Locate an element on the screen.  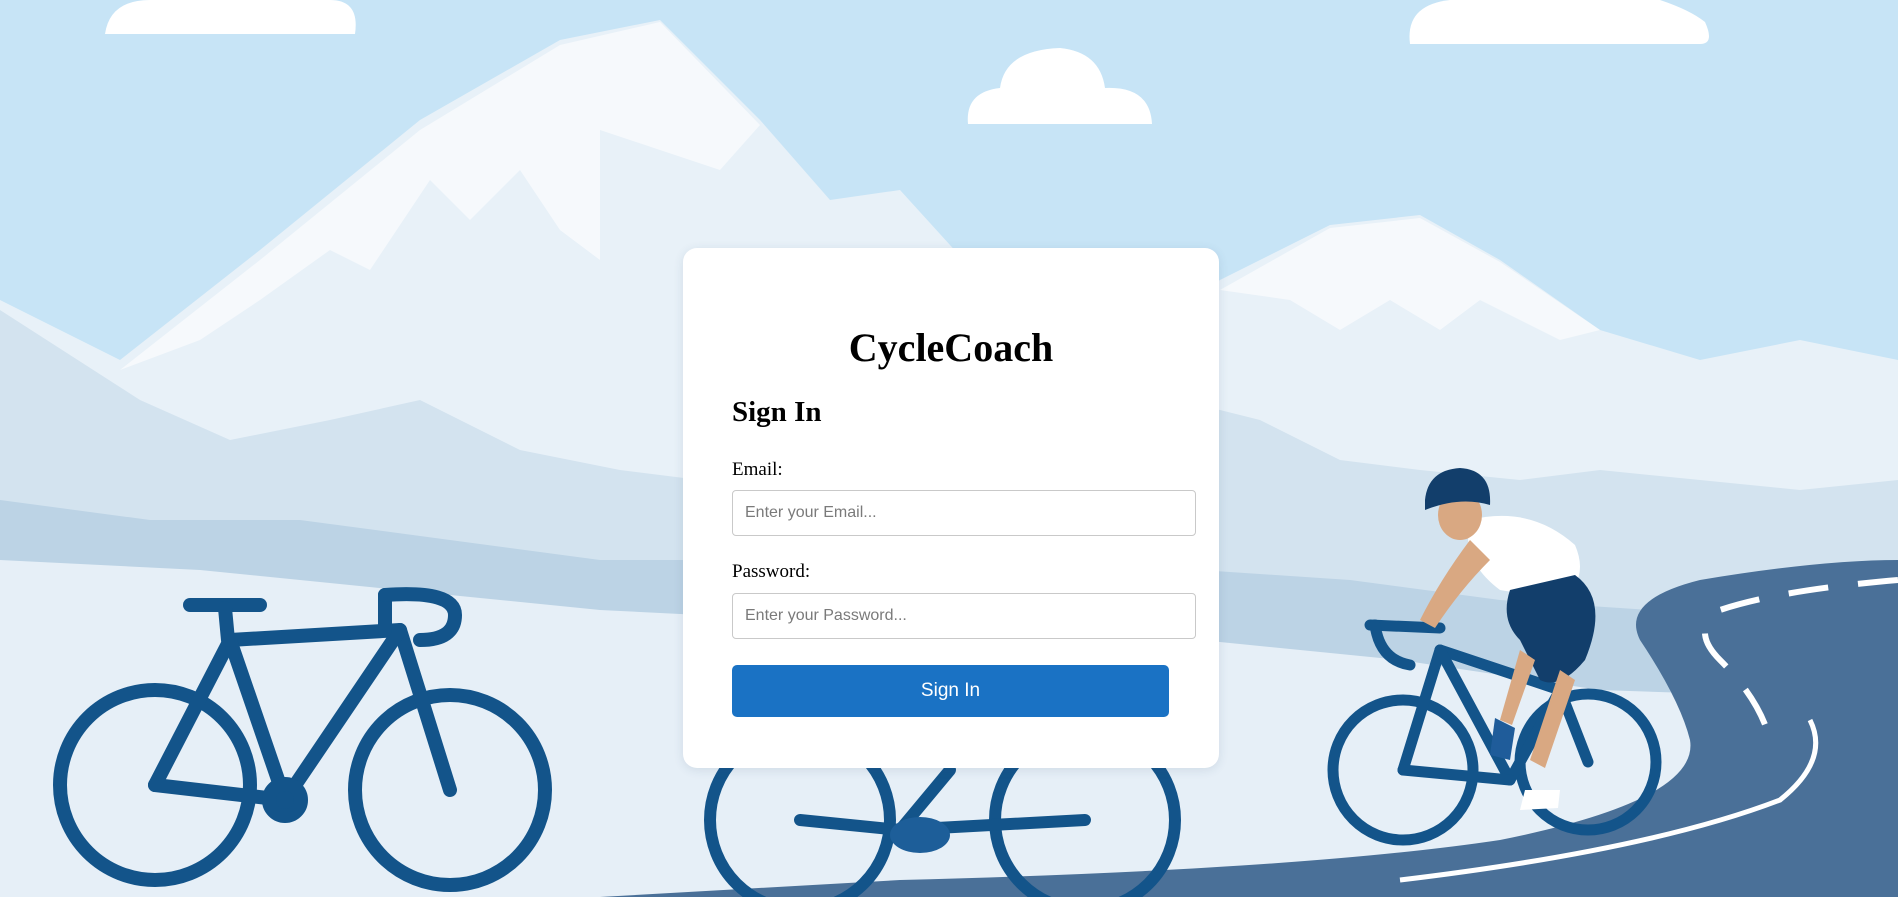
password-label: Password: is located at coordinates (771, 571).